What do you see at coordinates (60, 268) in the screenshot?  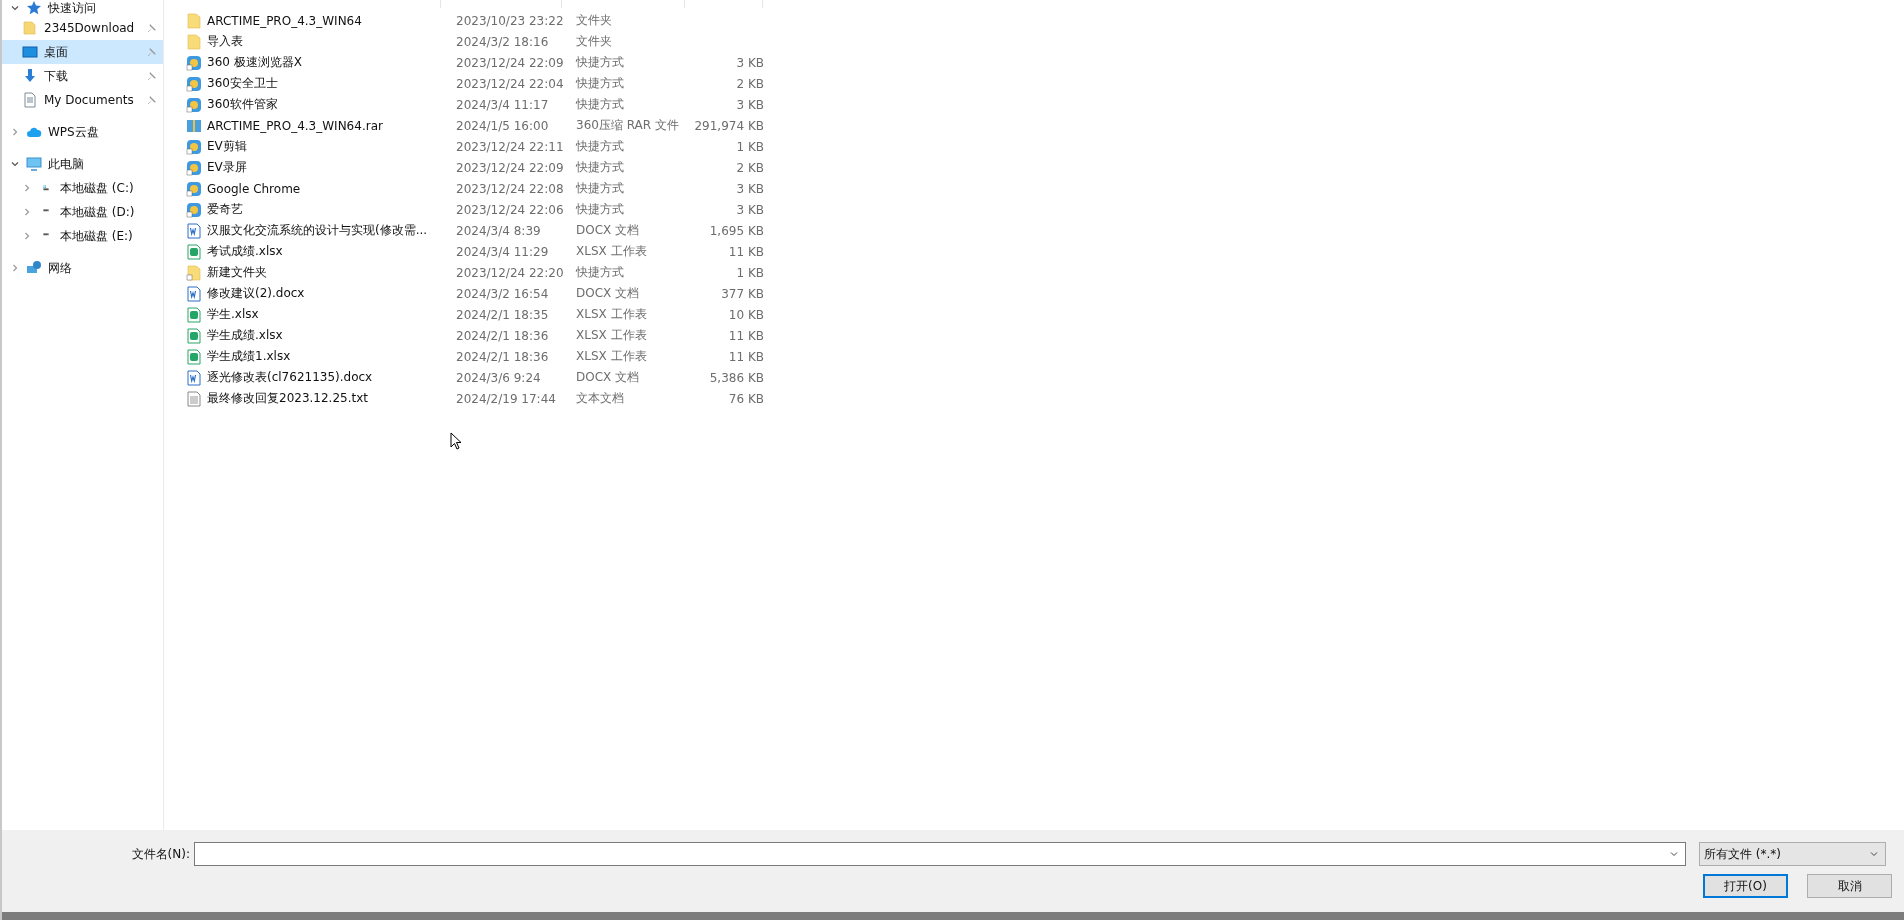 I see `nav-item: 网络` at bounding box center [60, 268].